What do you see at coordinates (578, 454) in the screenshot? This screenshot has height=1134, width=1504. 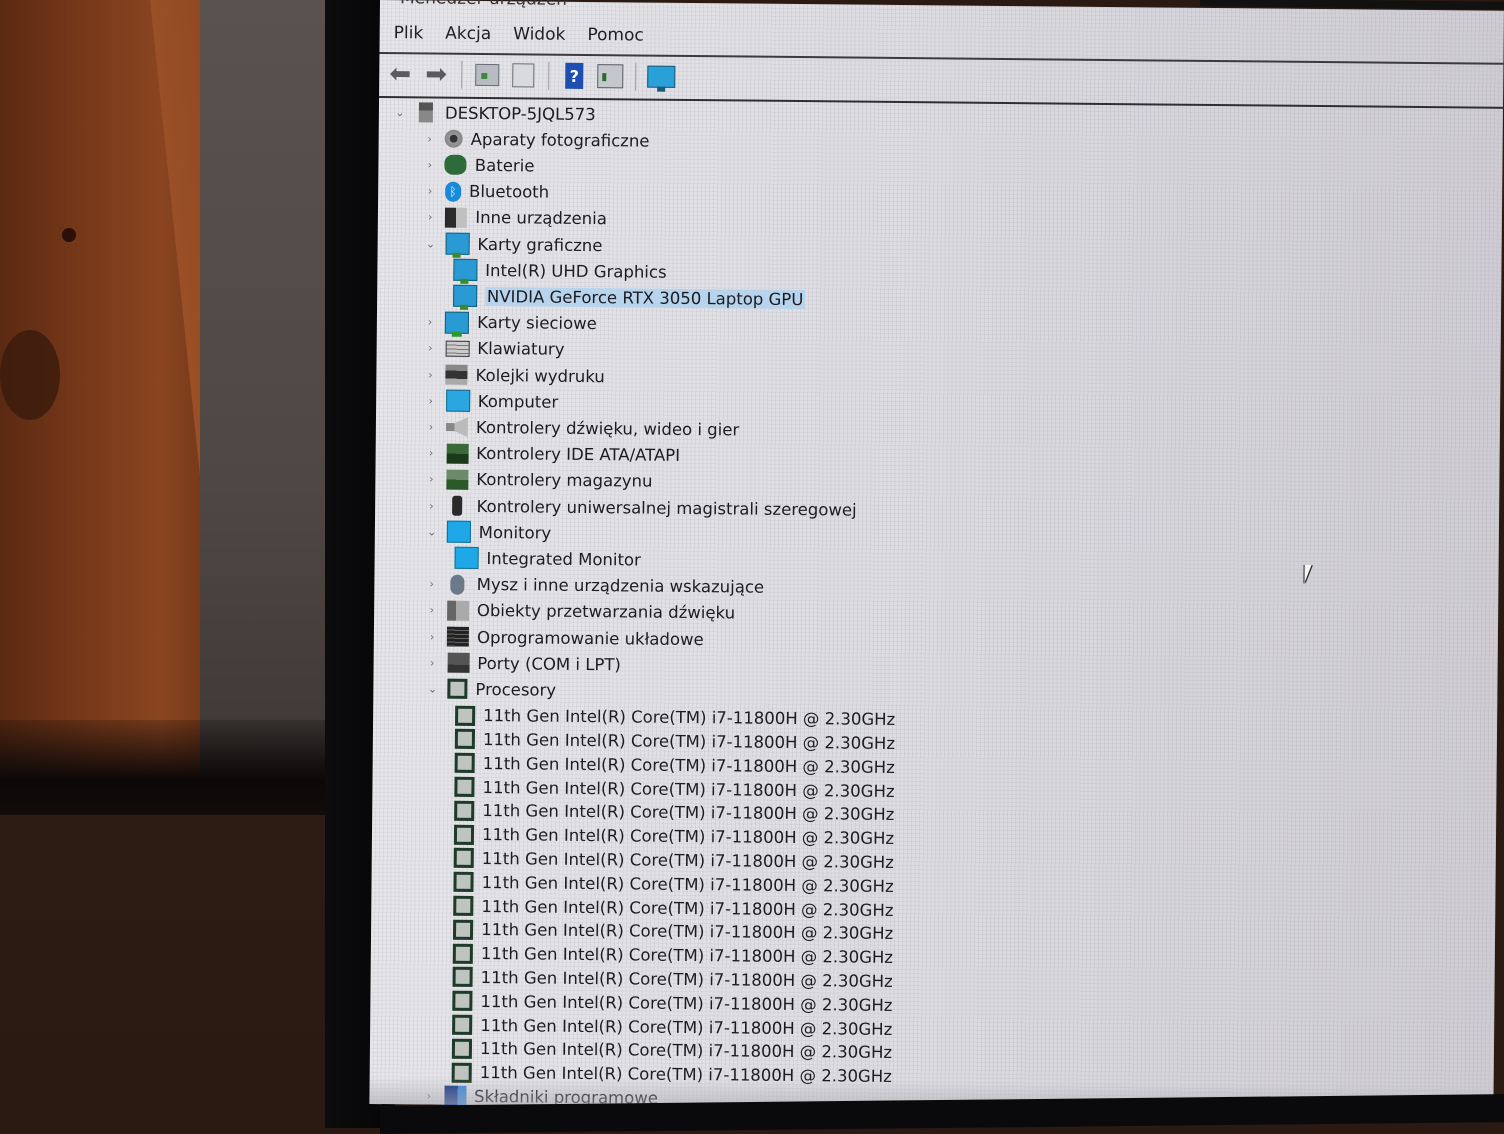 I see `category-label: Kontrolery IDE ATA/ATAPI` at bounding box center [578, 454].